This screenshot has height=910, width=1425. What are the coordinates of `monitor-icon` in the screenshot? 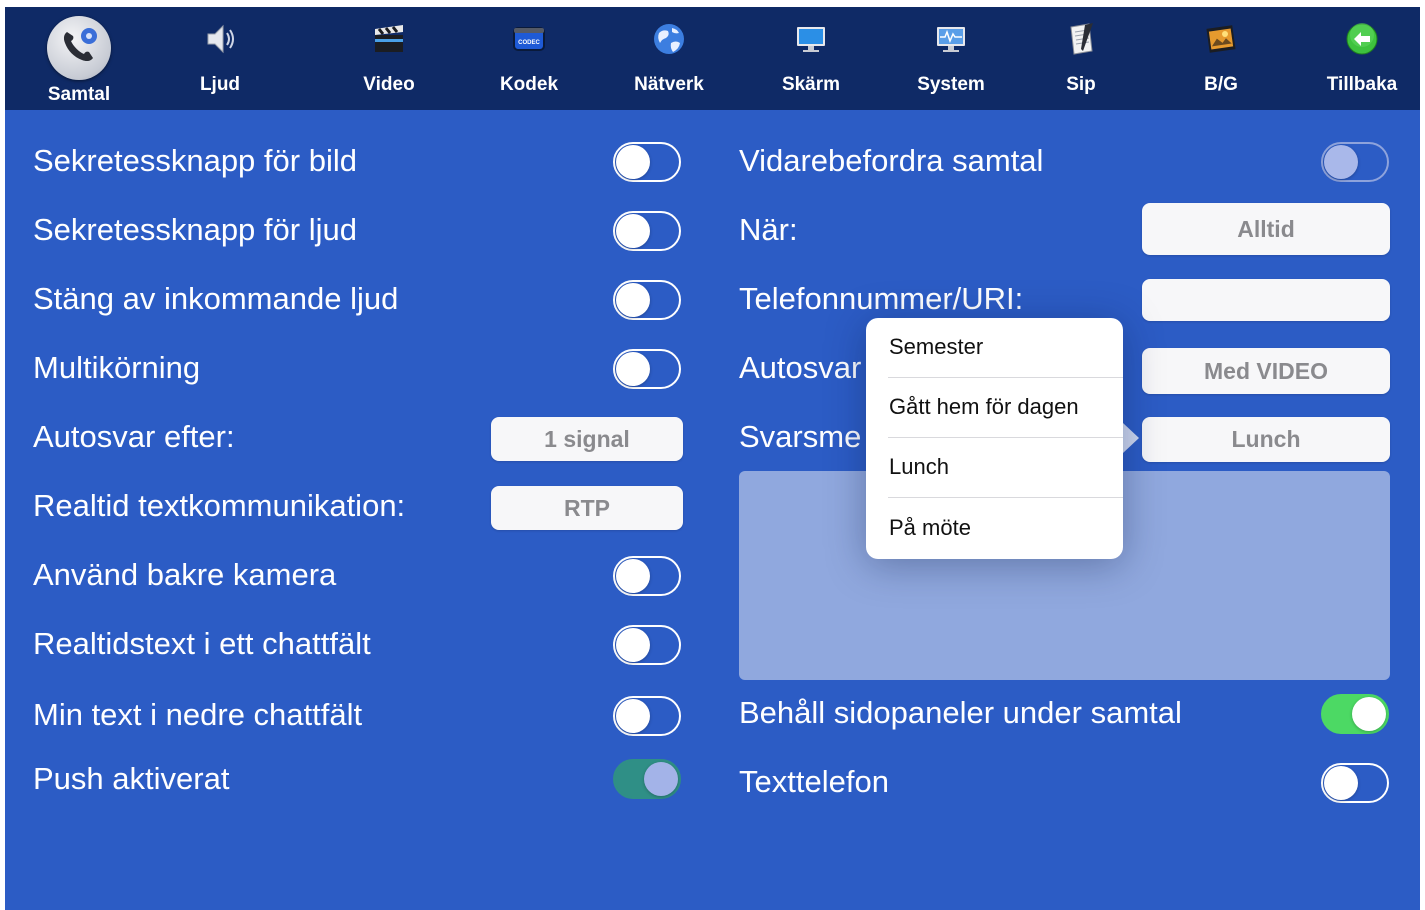 It's located at (811, 39).